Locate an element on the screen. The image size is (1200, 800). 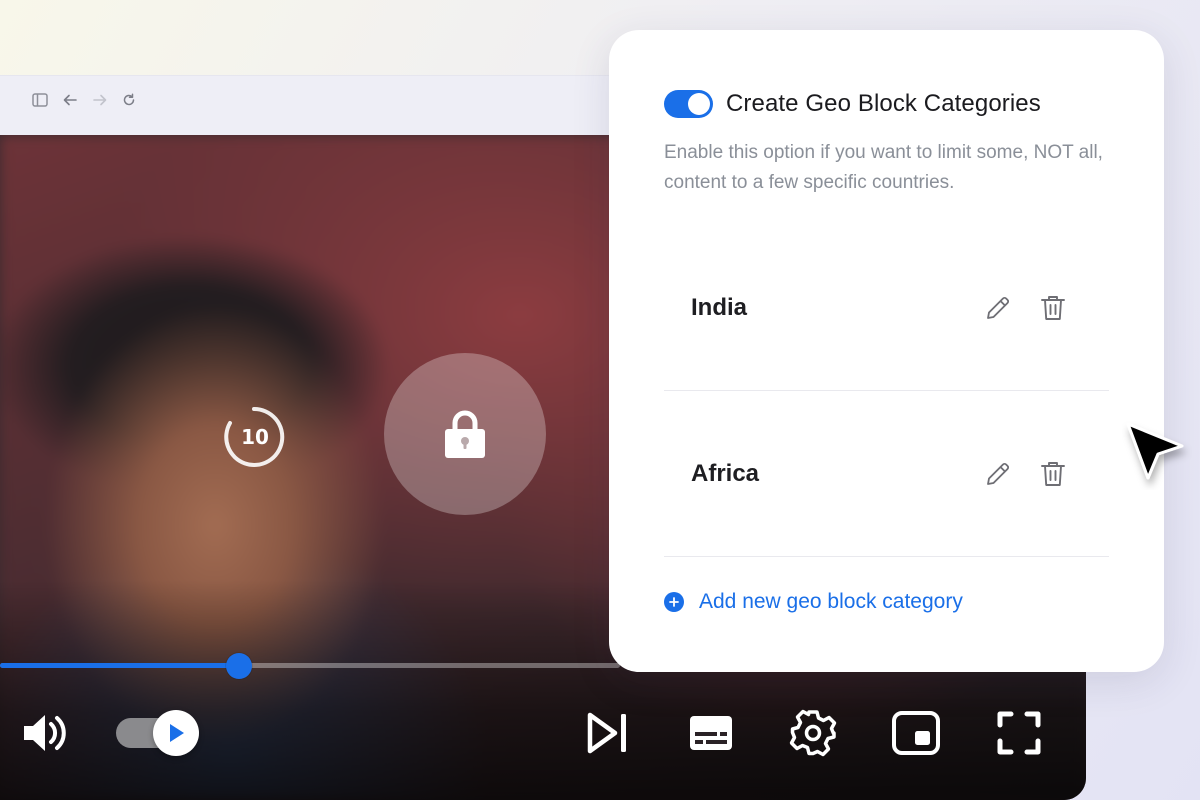
play-icon is located at coordinates (177, 733).